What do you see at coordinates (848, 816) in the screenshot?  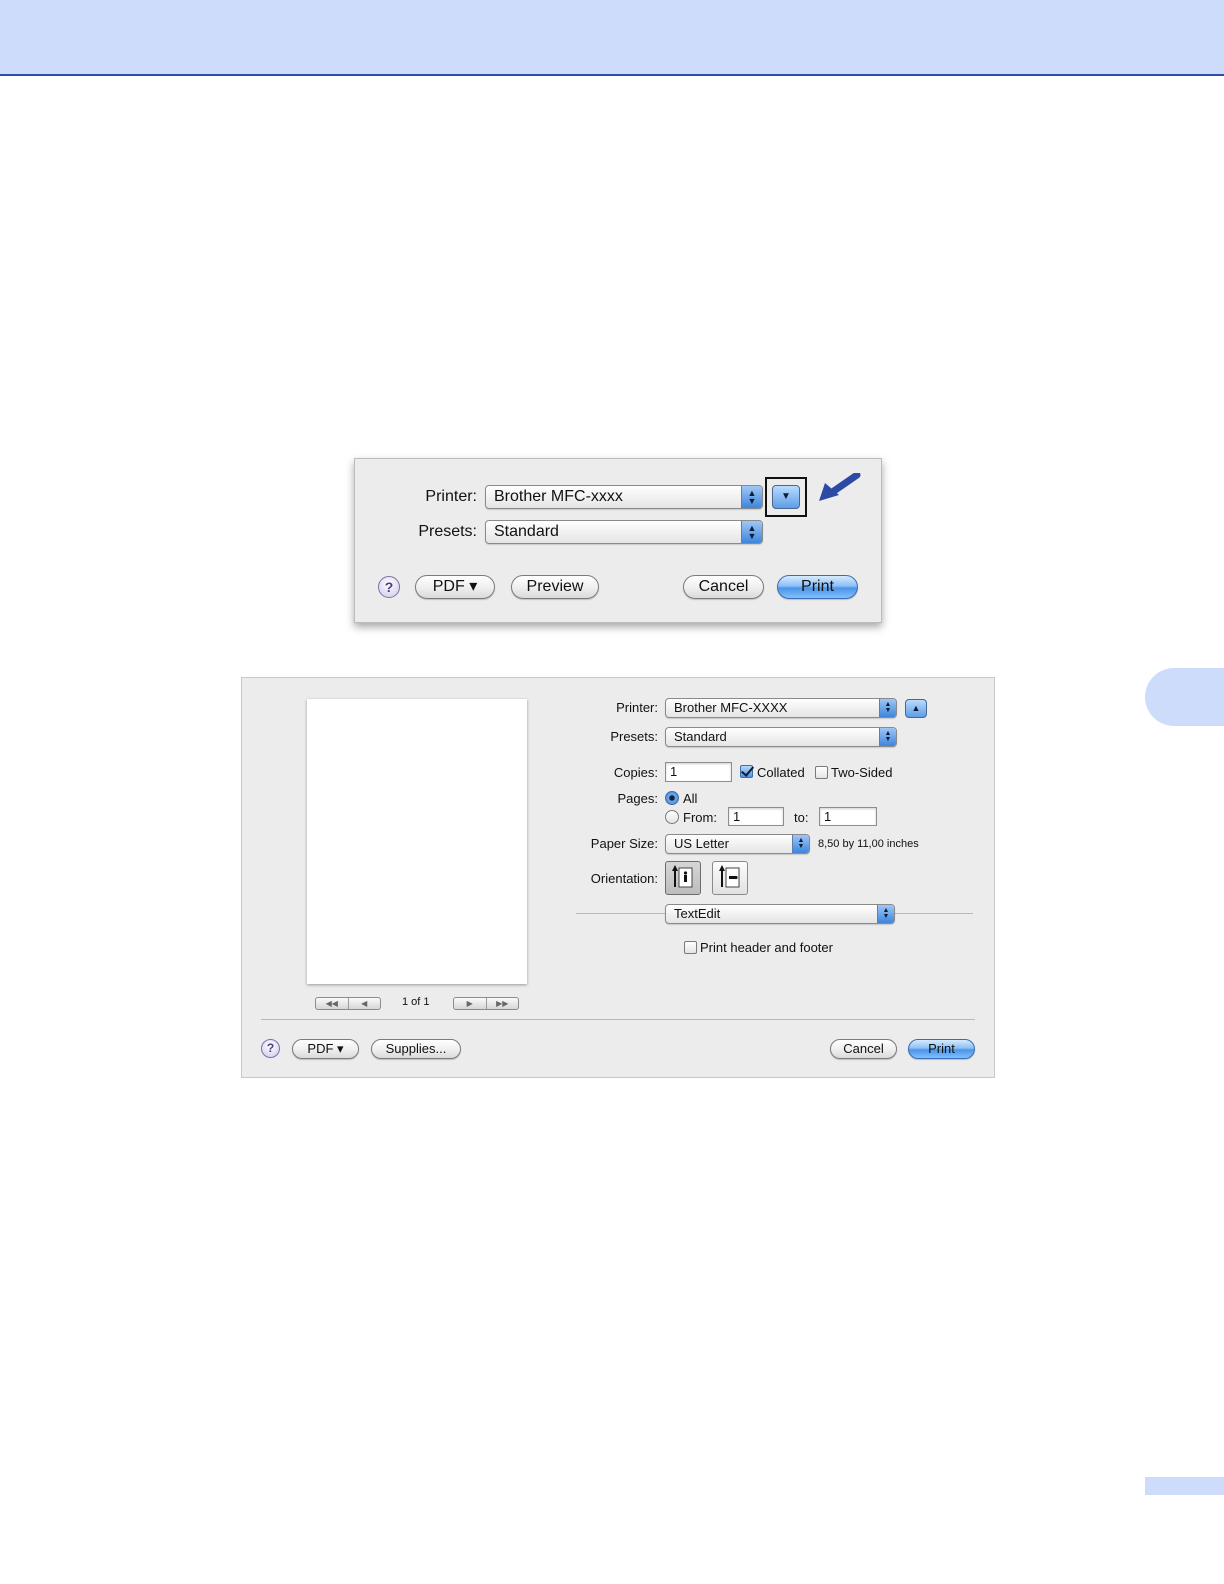 I see `to-page-field: 1` at bounding box center [848, 816].